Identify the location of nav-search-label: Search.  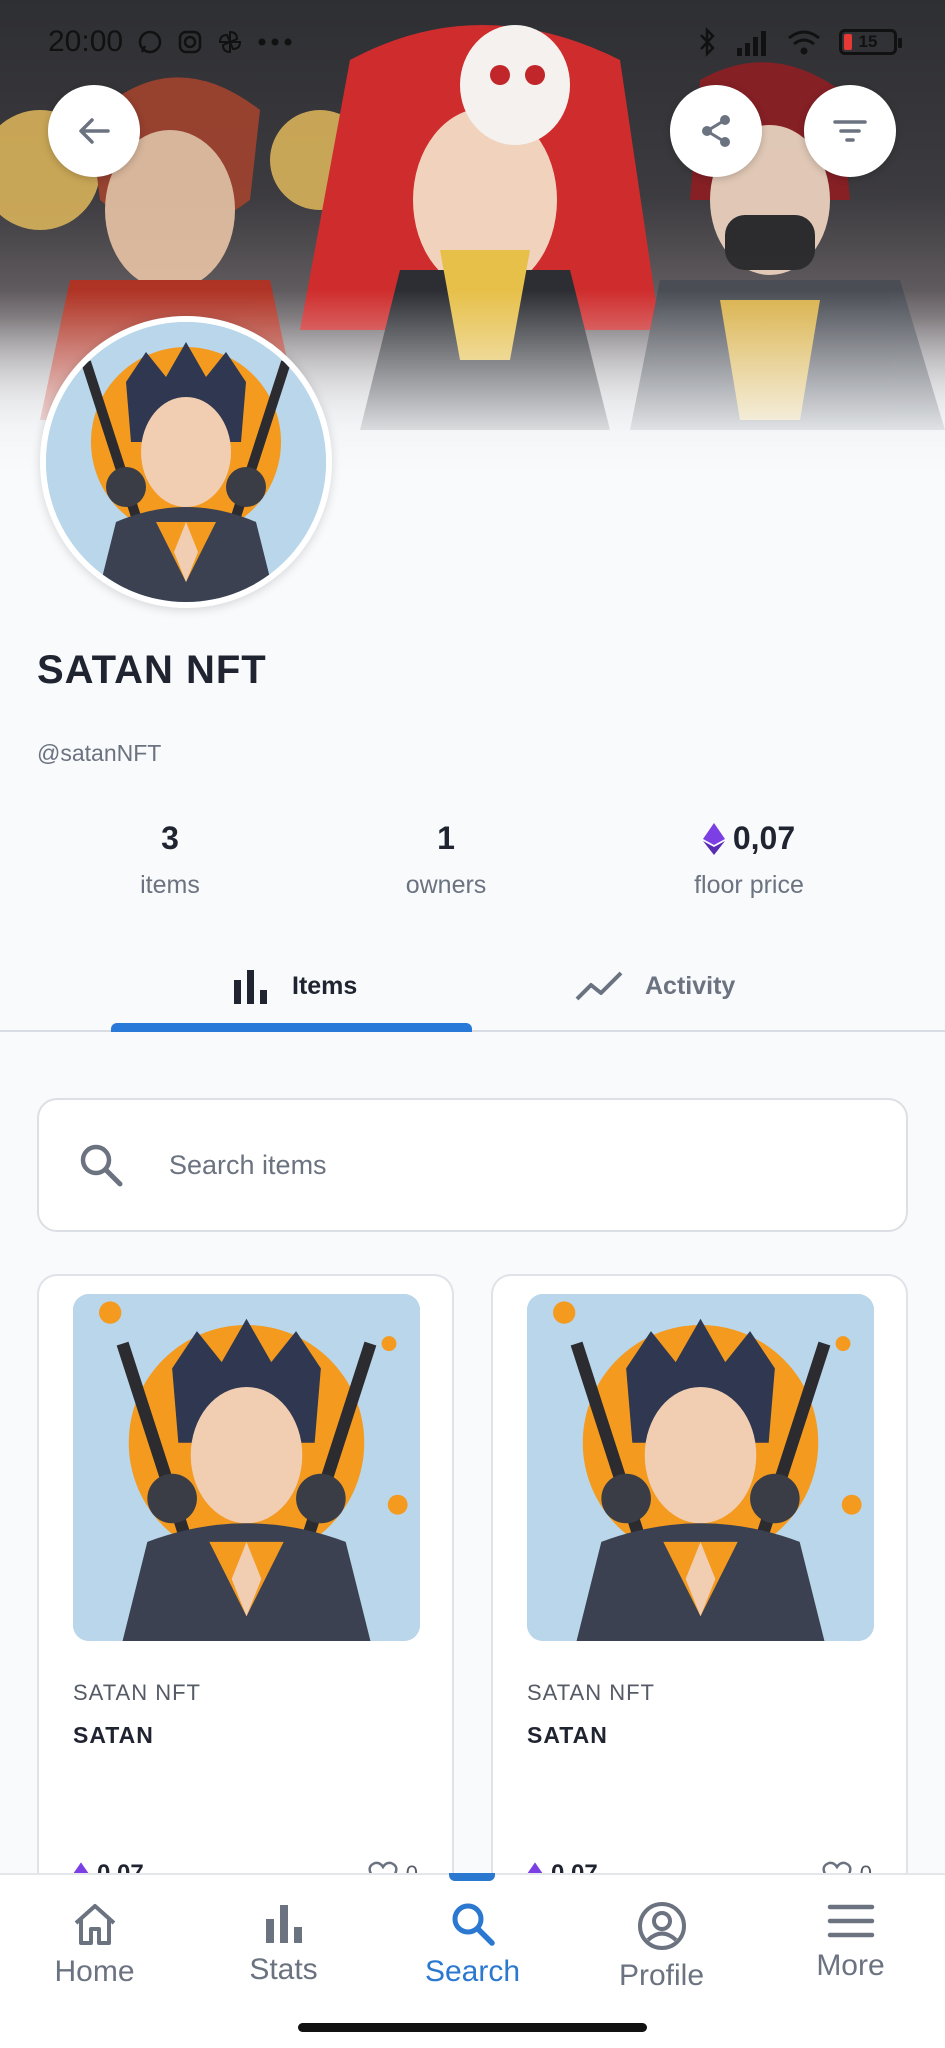
(472, 1971).